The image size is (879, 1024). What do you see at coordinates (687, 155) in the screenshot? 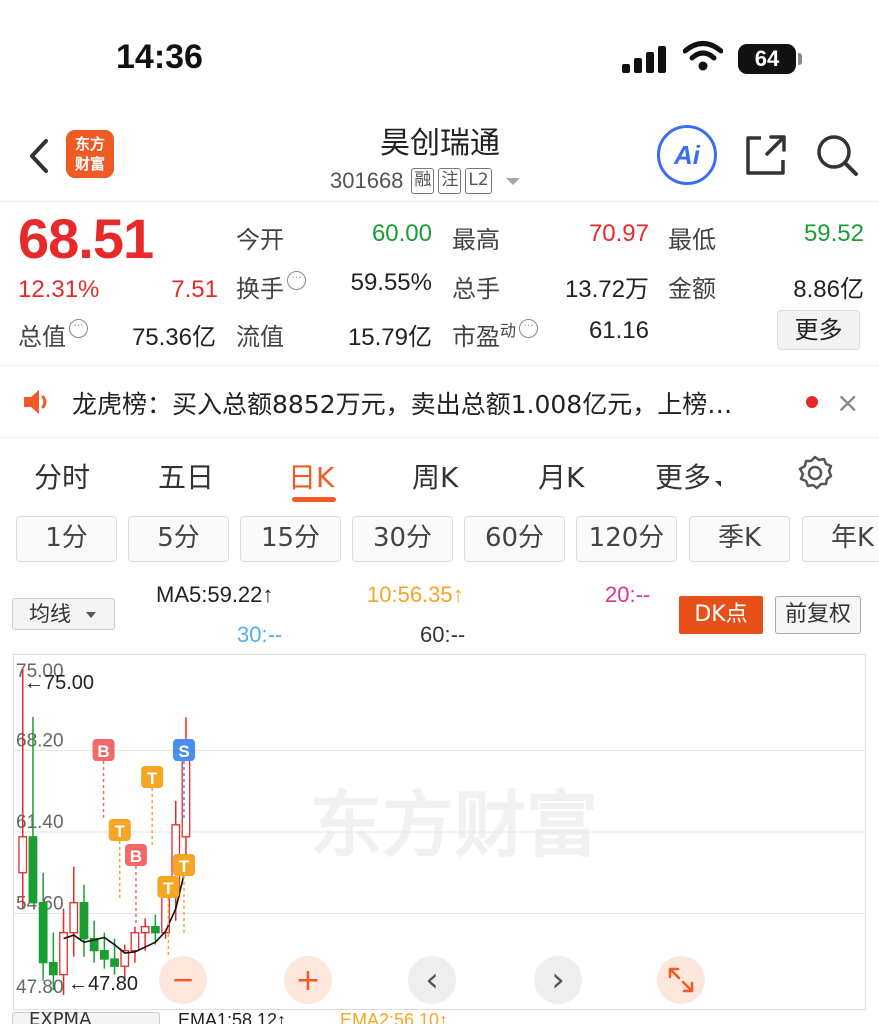
I see `ai-assistant-button: Ai` at bounding box center [687, 155].